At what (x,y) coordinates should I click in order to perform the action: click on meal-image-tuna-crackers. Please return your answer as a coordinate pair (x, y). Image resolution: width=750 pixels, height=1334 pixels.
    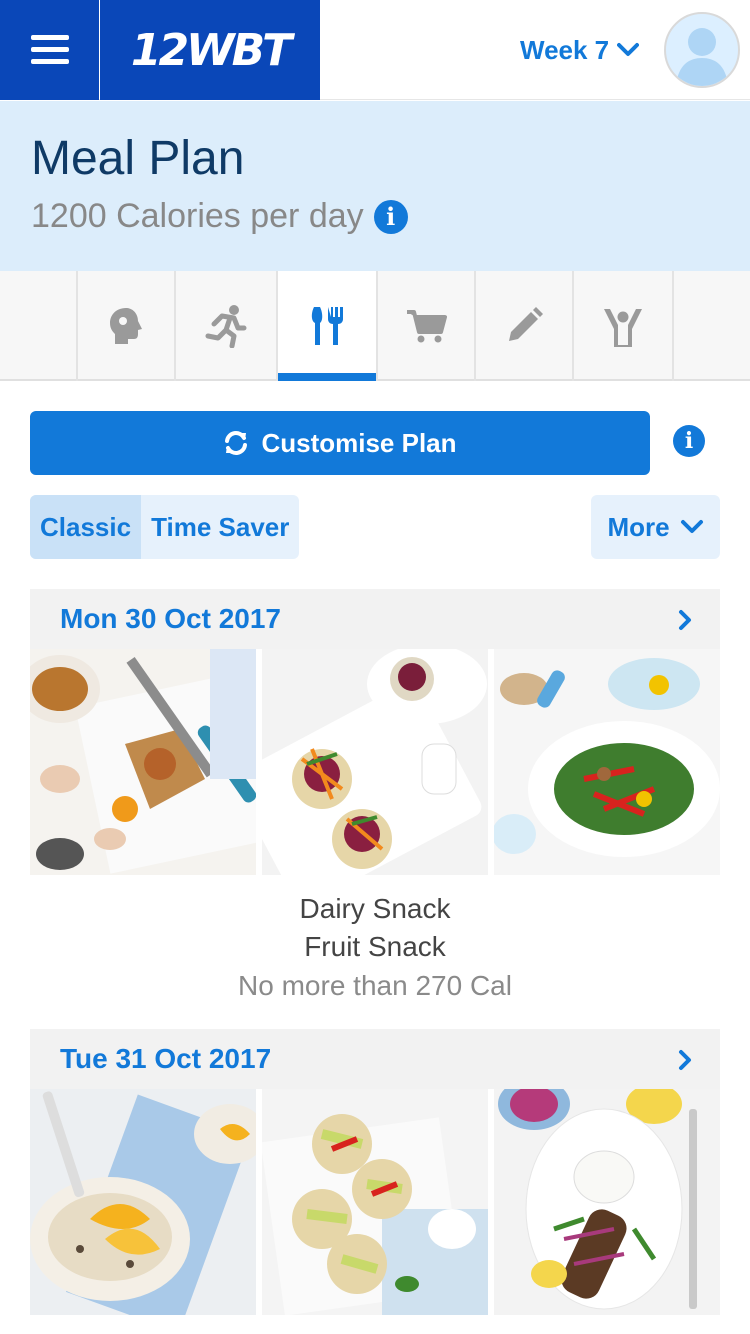
    Looking at the image, I should click on (375, 1202).